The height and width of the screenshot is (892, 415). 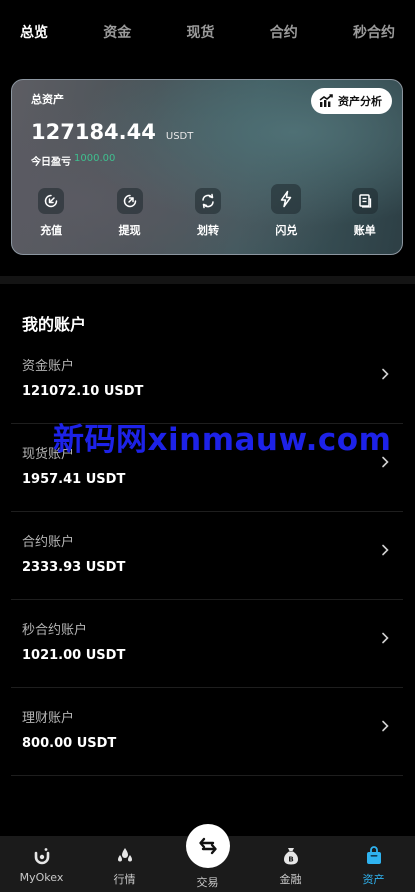 I want to click on withdraw-button: 提现, so click(x=129, y=213).